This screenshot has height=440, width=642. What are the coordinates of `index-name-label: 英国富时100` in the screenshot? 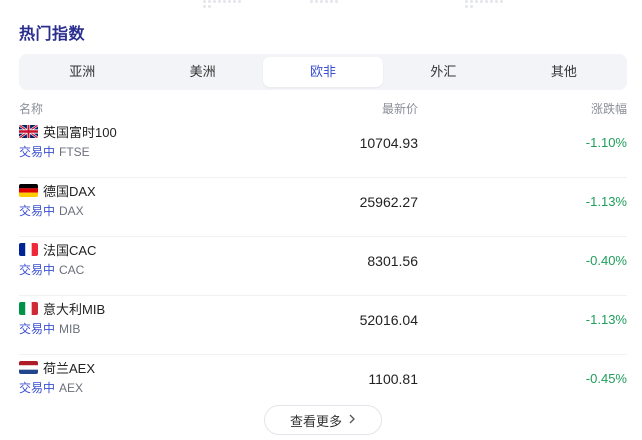 It's located at (80, 132).